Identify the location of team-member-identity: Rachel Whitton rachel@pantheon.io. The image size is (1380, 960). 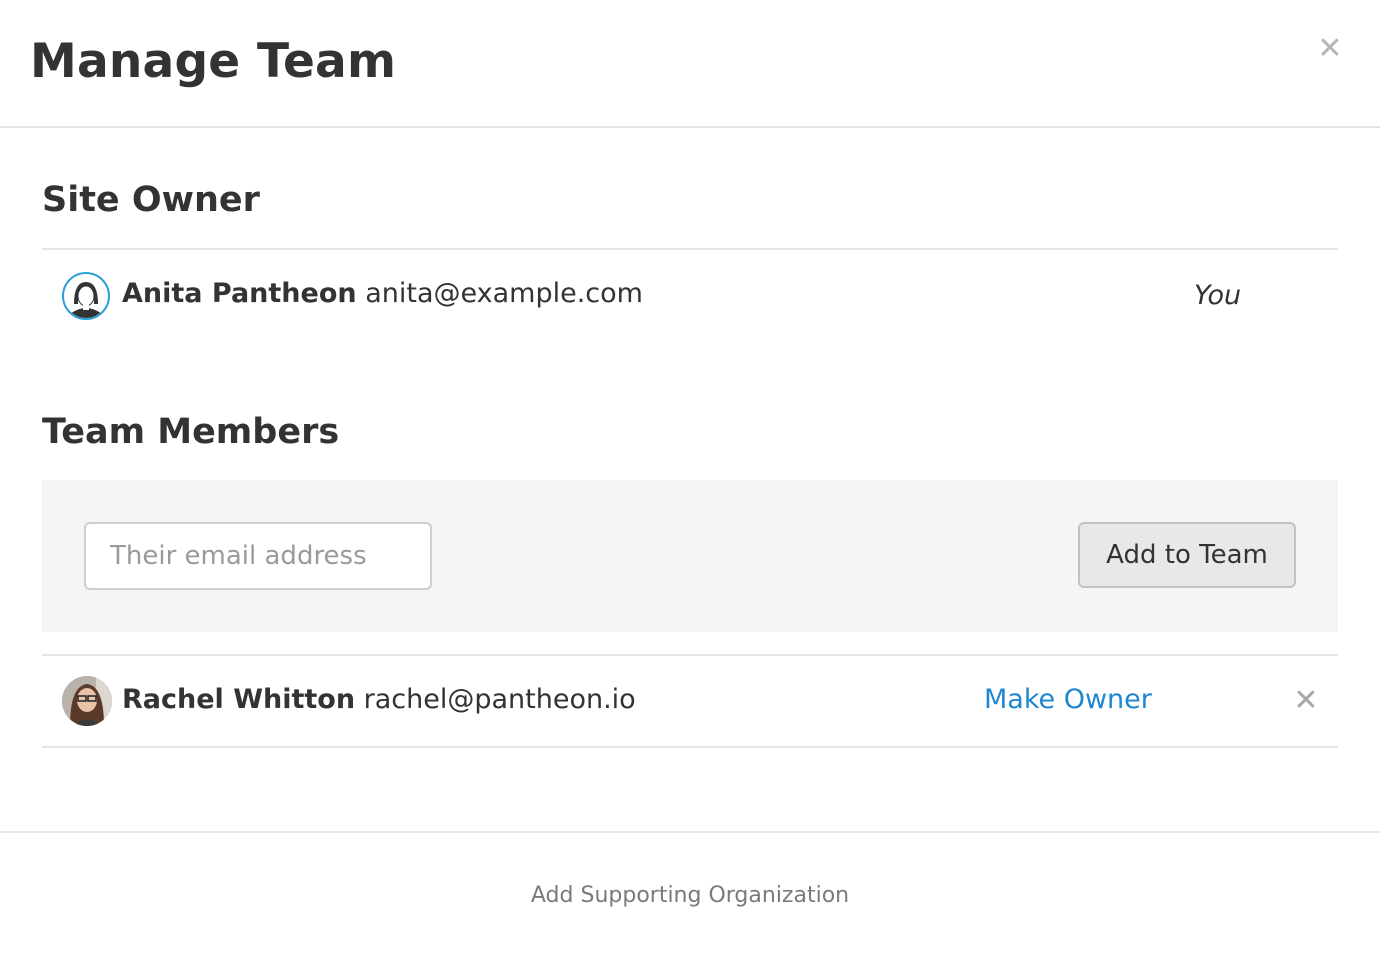
(379, 699).